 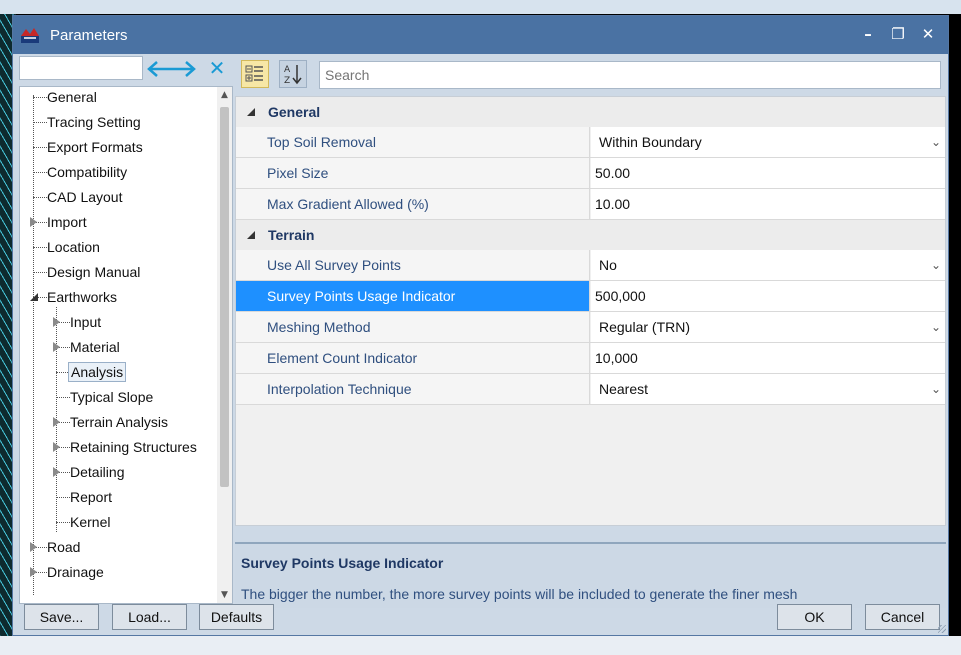 What do you see at coordinates (928, 34) in the screenshot?
I see `close-button: ✕` at bounding box center [928, 34].